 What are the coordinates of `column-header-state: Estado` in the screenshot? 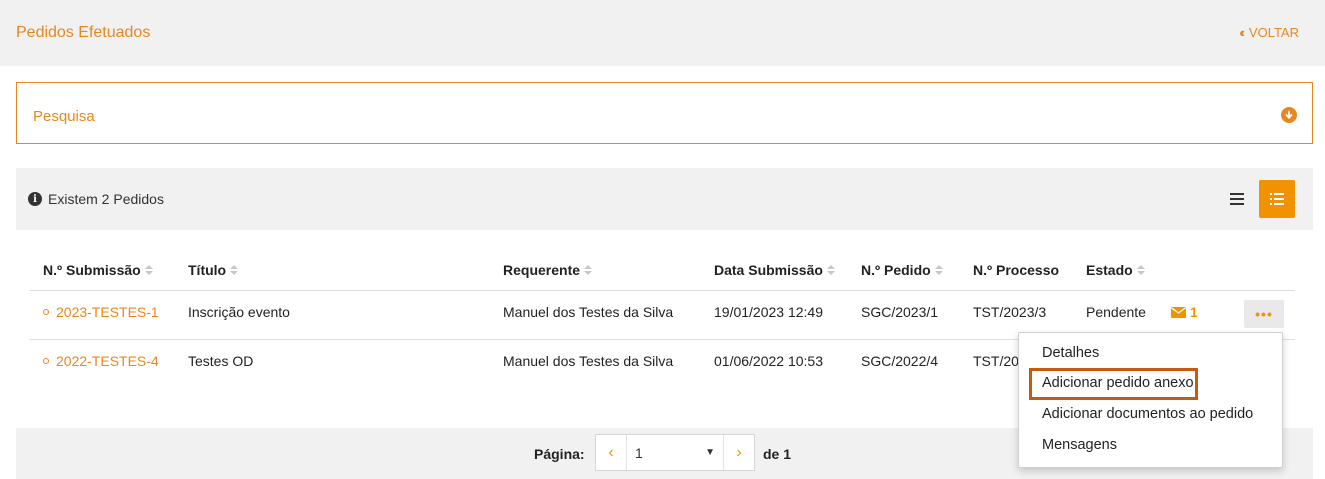 It's located at (1115, 270).